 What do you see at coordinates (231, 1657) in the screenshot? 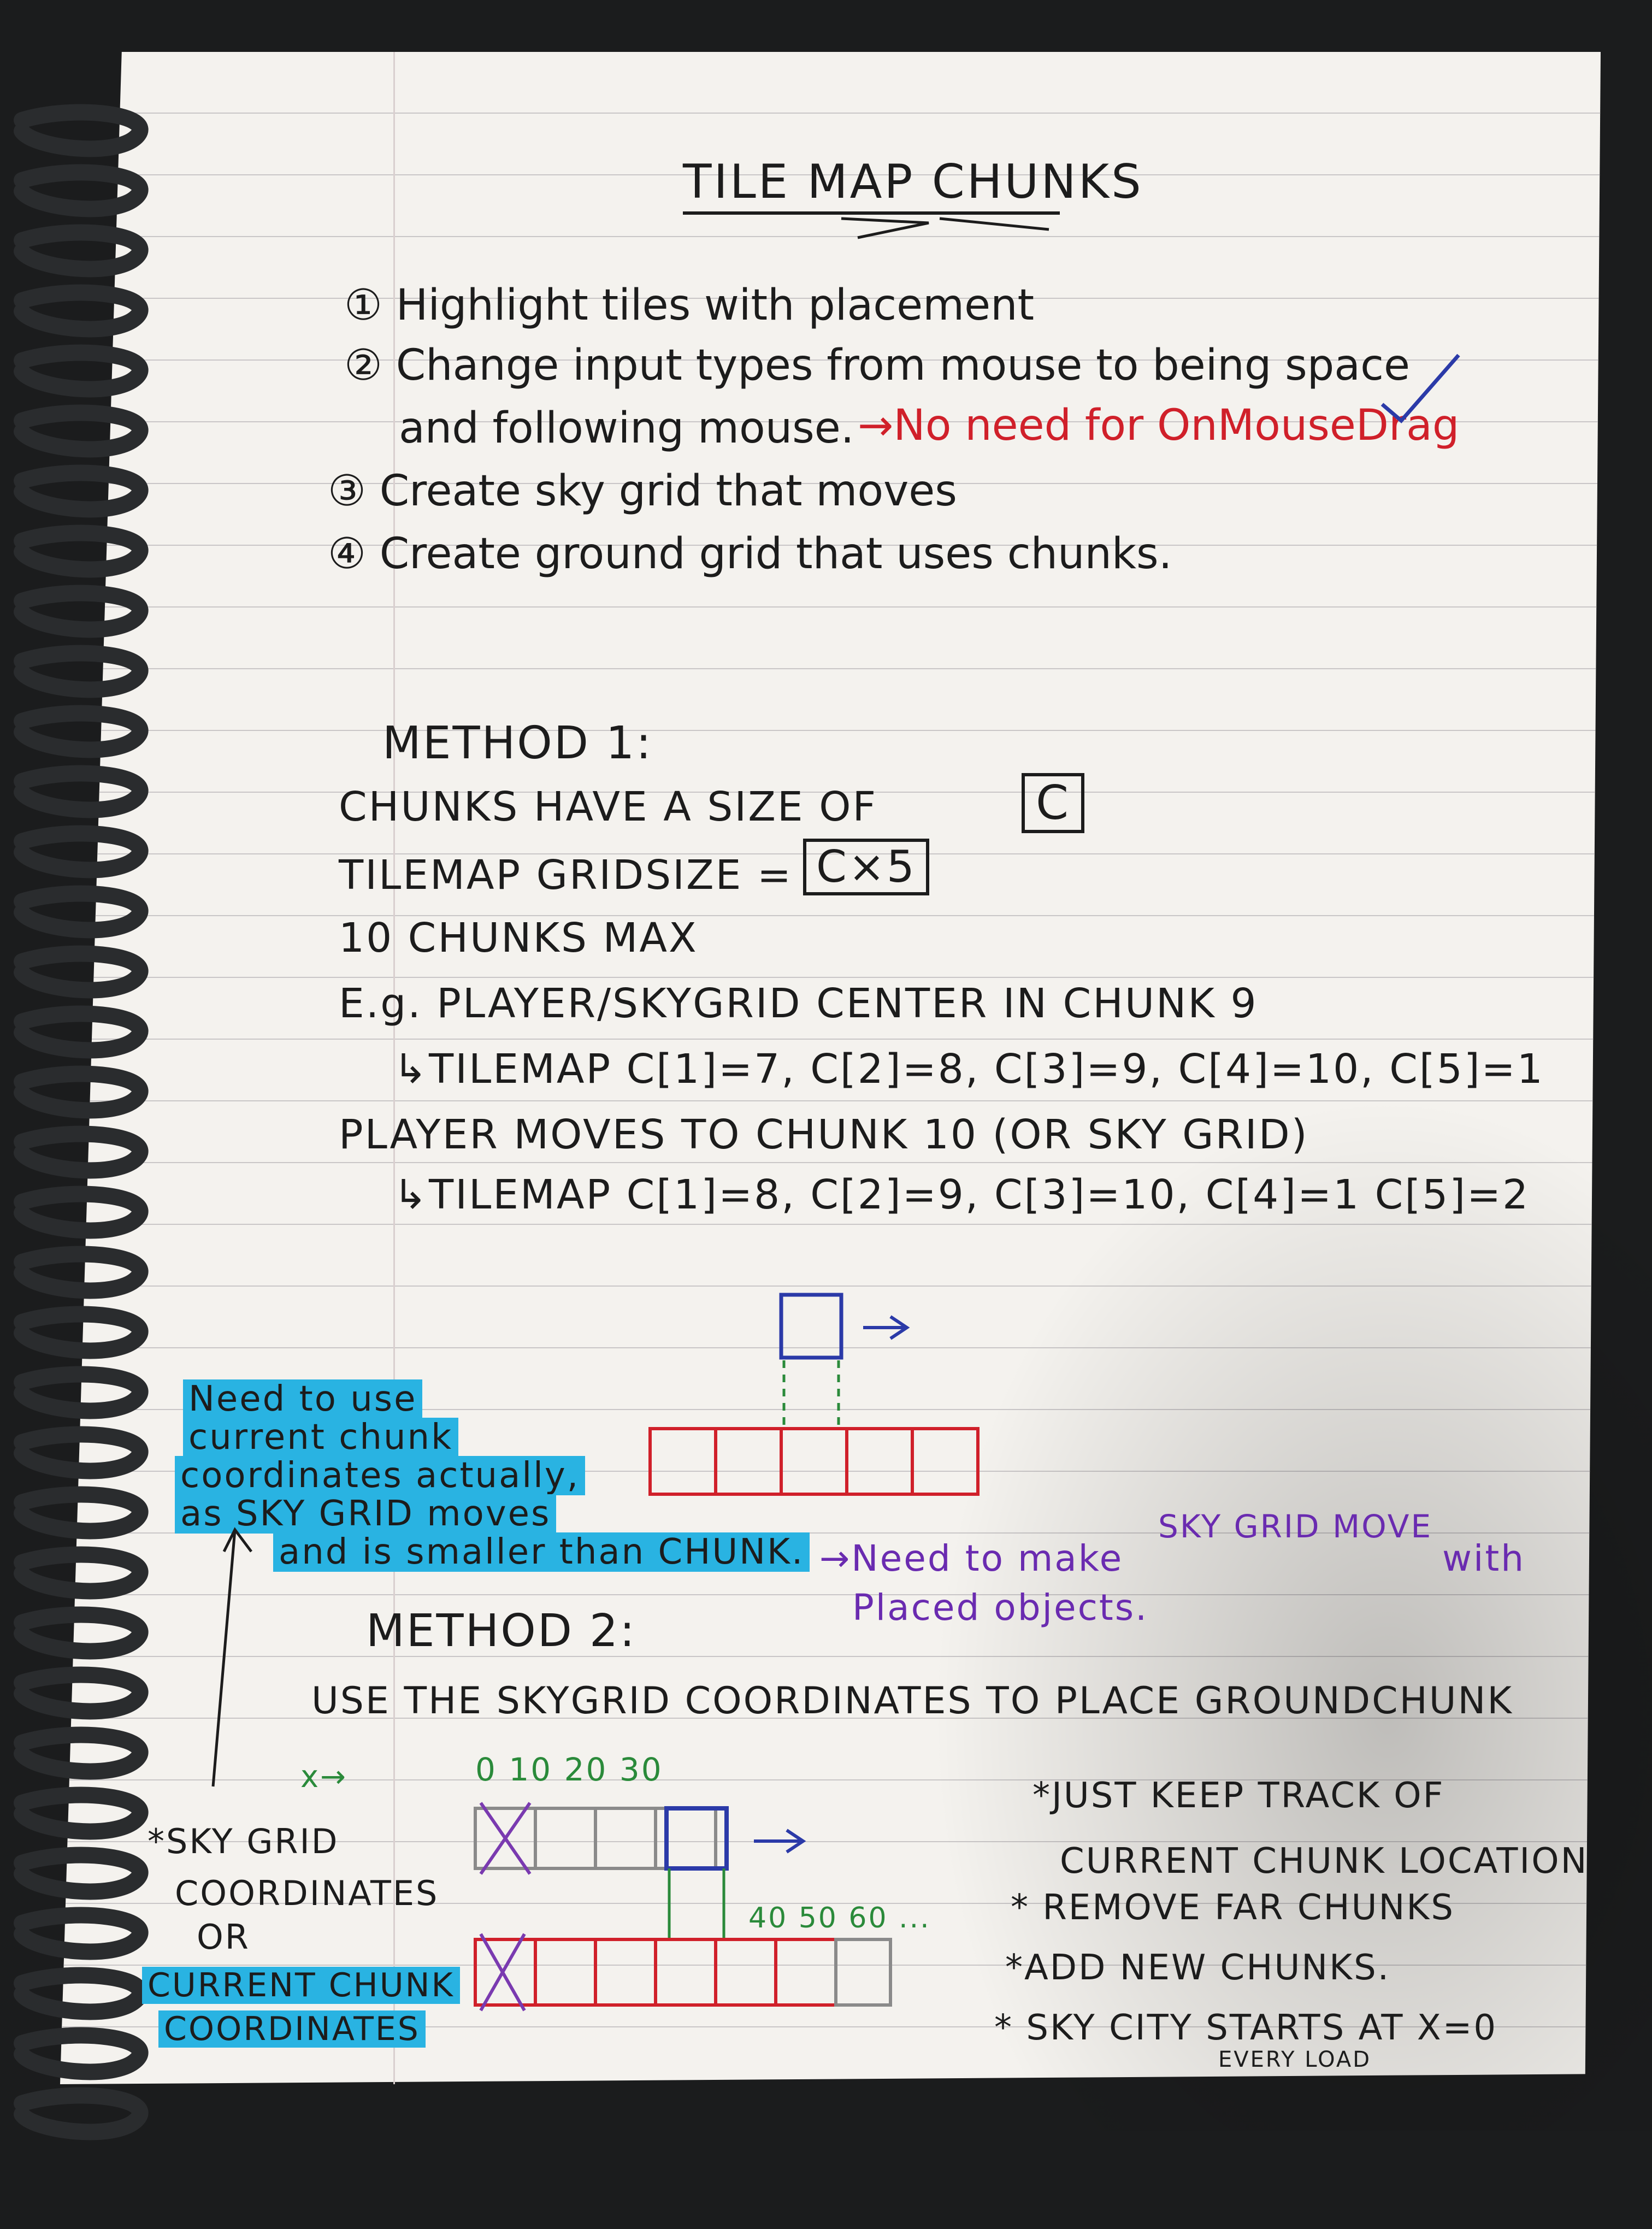
I see `pointer-arrow` at bounding box center [231, 1657].